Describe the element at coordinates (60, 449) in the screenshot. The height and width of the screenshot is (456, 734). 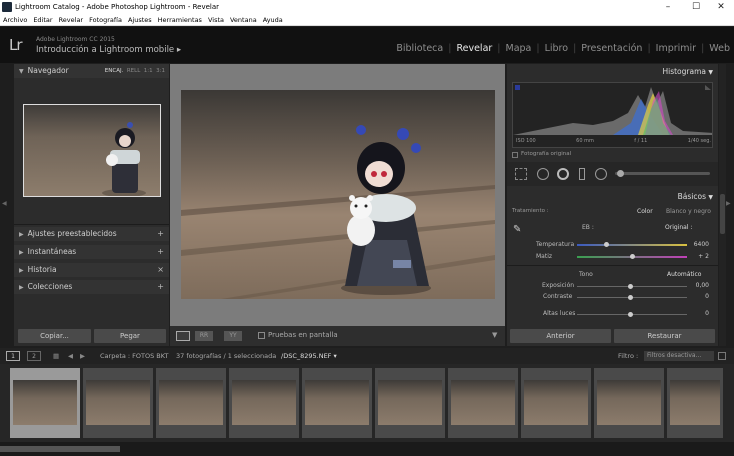
I see `filmstrip-scroll-thumb` at that location.